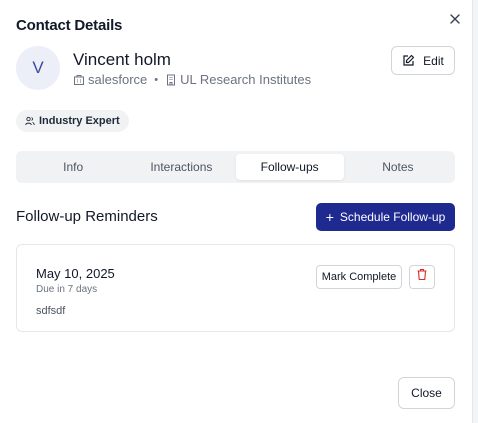 The height and width of the screenshot is (423, 478). I want to click on schedule-follow-up-label: Schedule Follow-up, so click(392, 217).